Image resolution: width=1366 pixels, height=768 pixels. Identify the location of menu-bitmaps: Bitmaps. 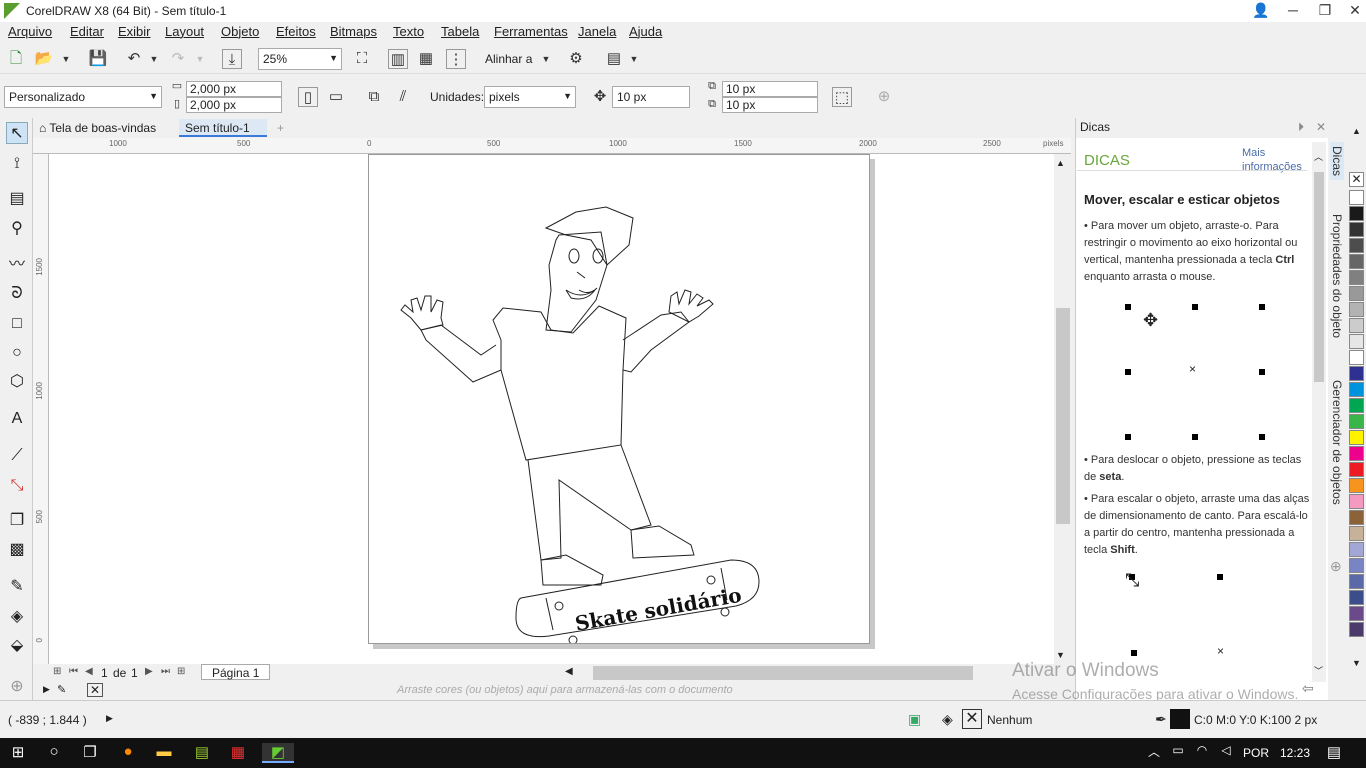
(353, 31).